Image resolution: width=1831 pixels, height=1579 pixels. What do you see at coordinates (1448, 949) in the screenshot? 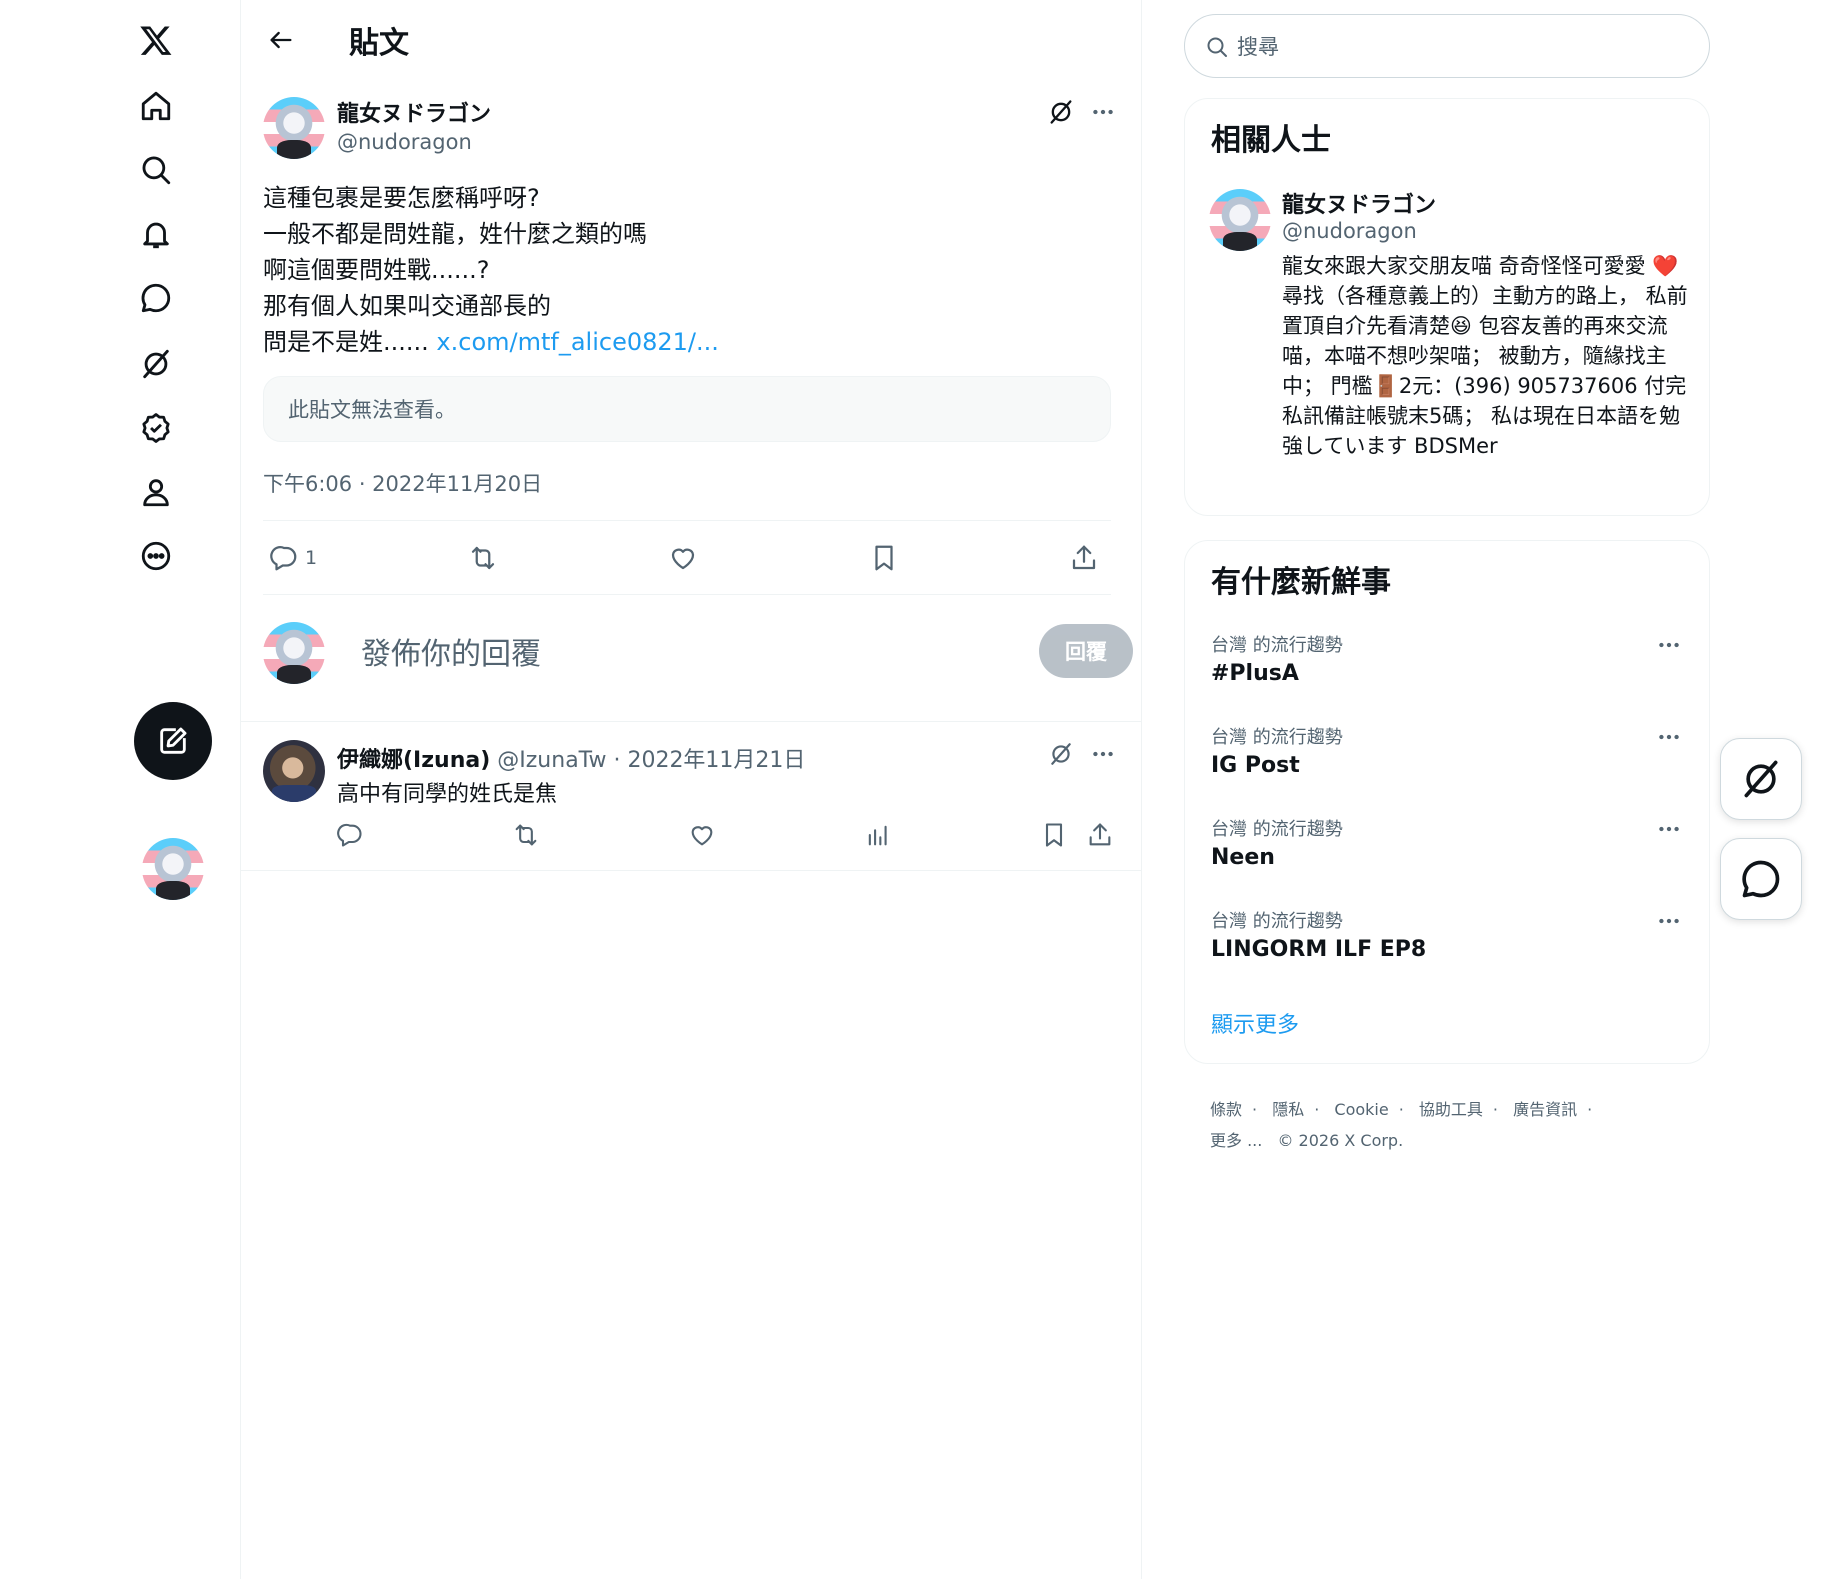
I see `trend-item: 台灣 的流行趨勢 LINGORM ILF EP8` at bounding box center [1448, 949].